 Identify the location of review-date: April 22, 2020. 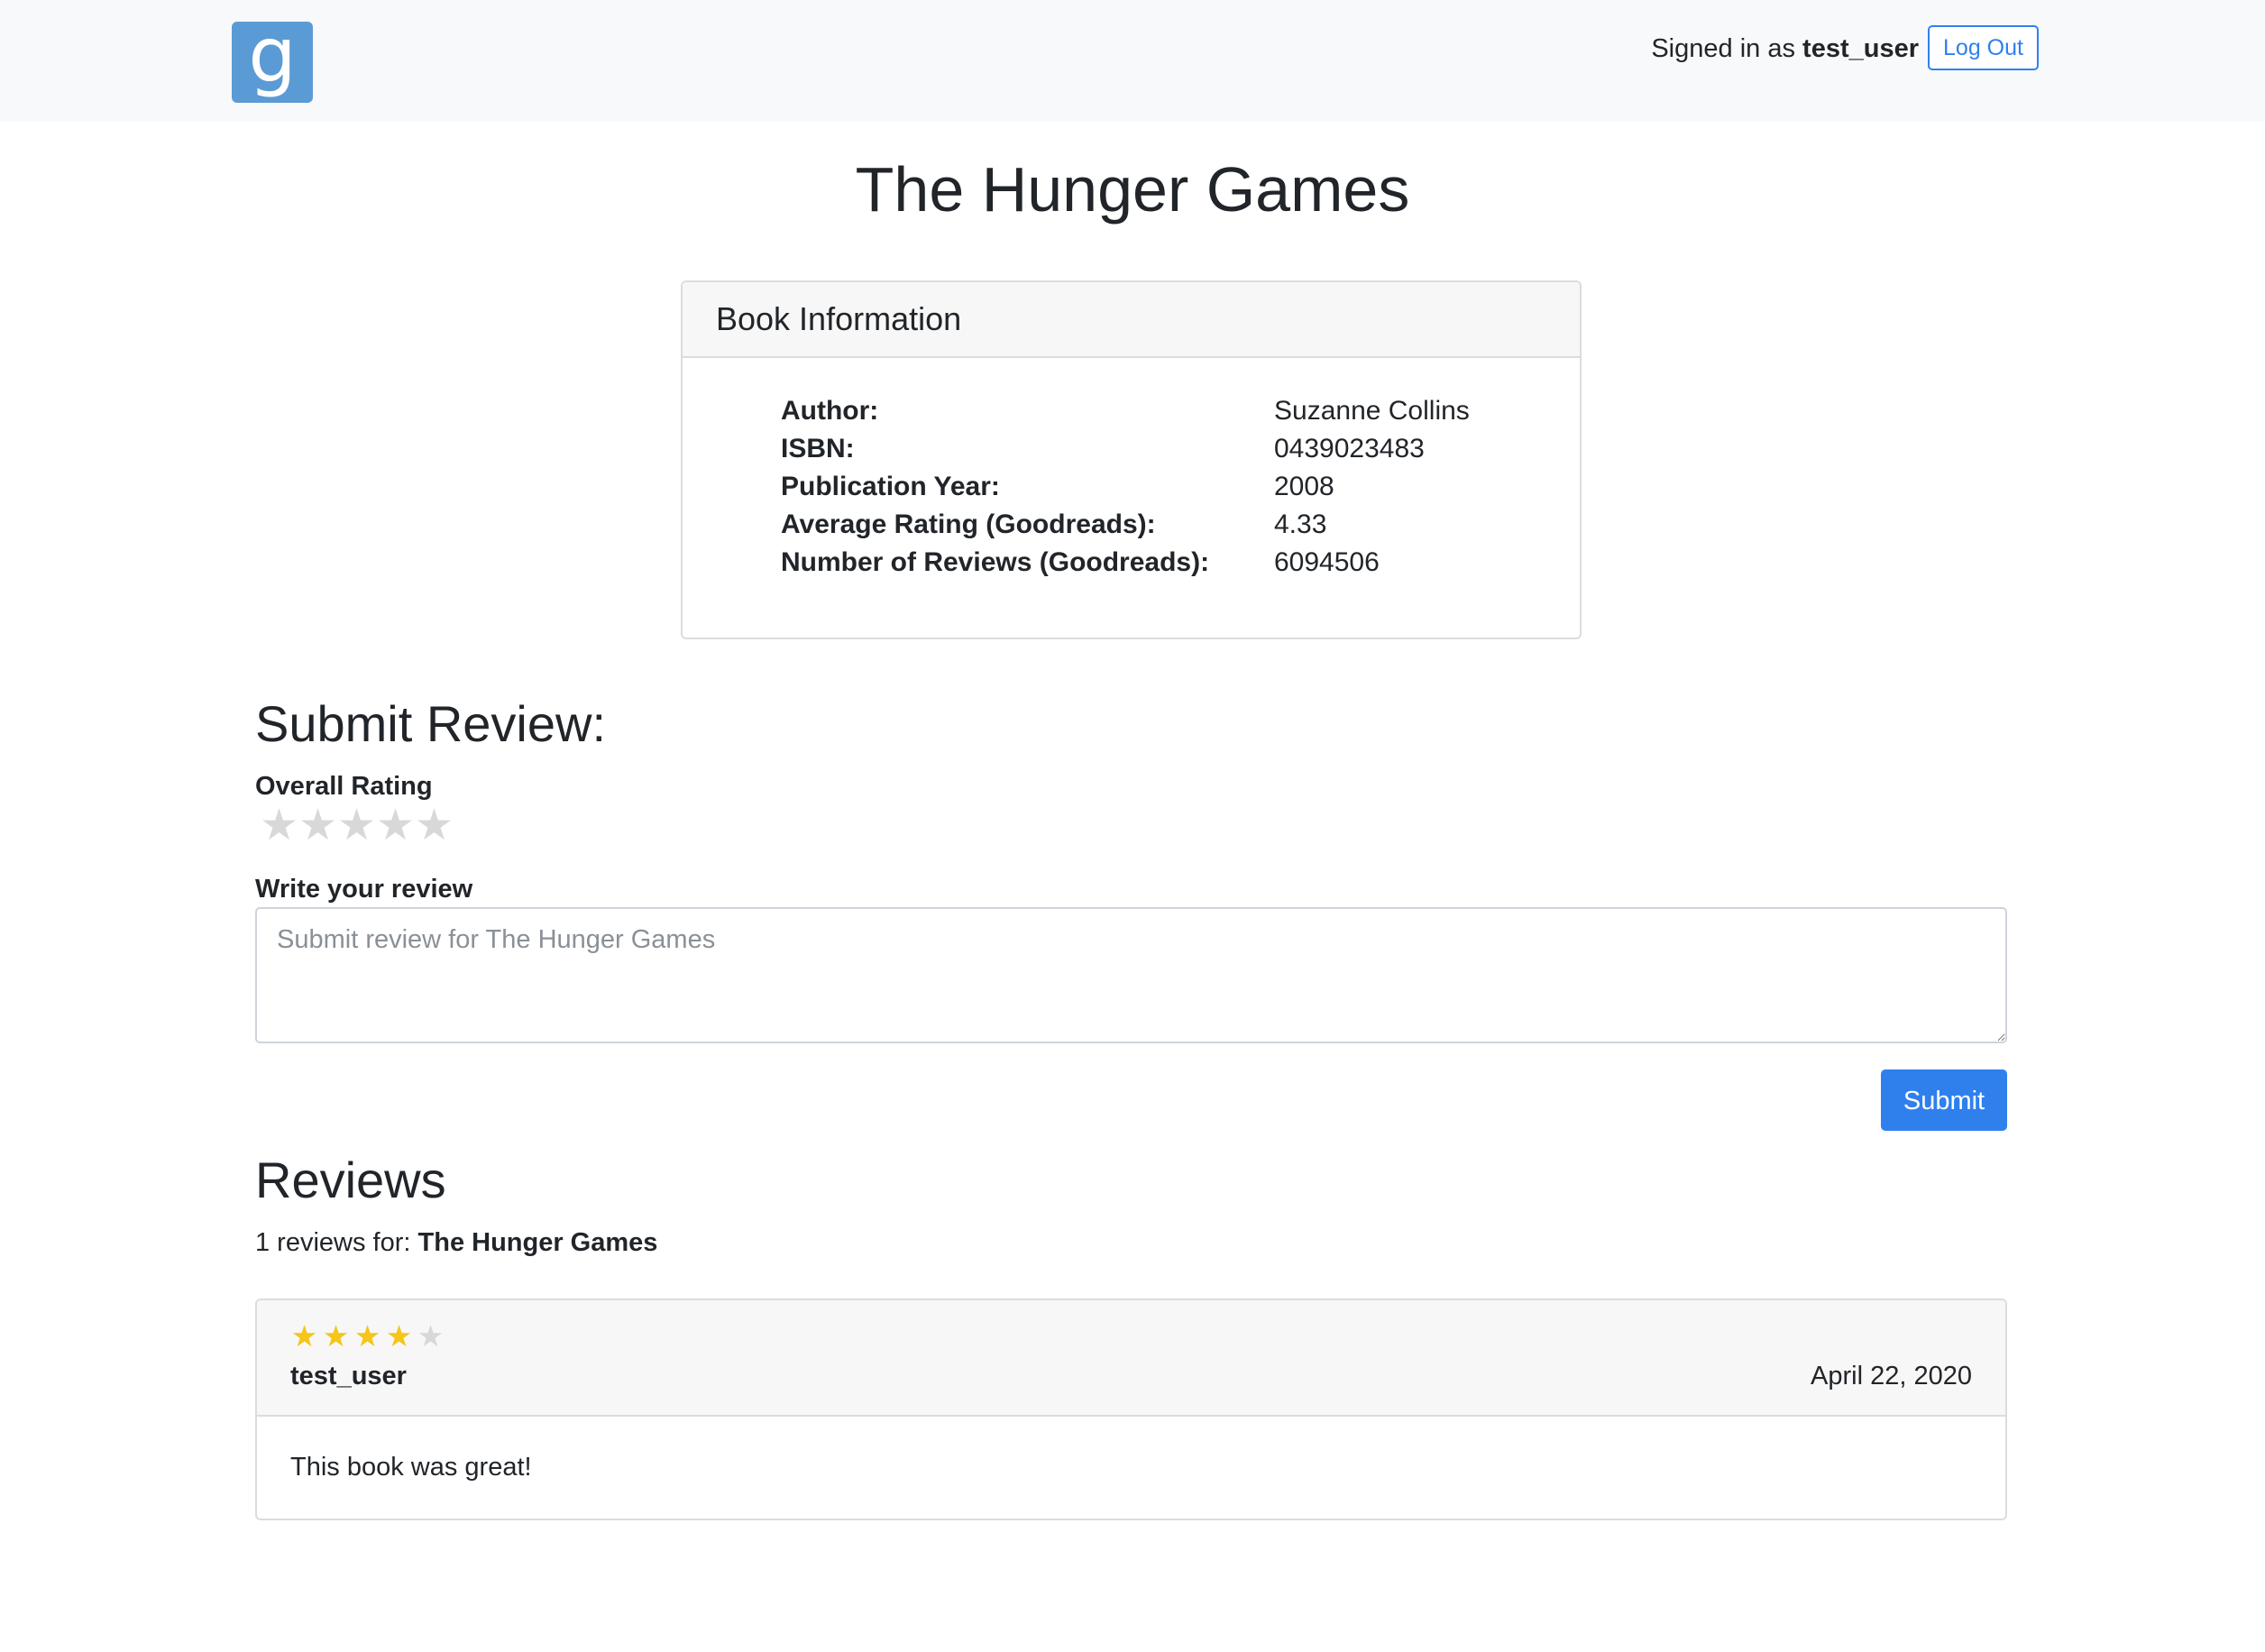
(1891, 1376).